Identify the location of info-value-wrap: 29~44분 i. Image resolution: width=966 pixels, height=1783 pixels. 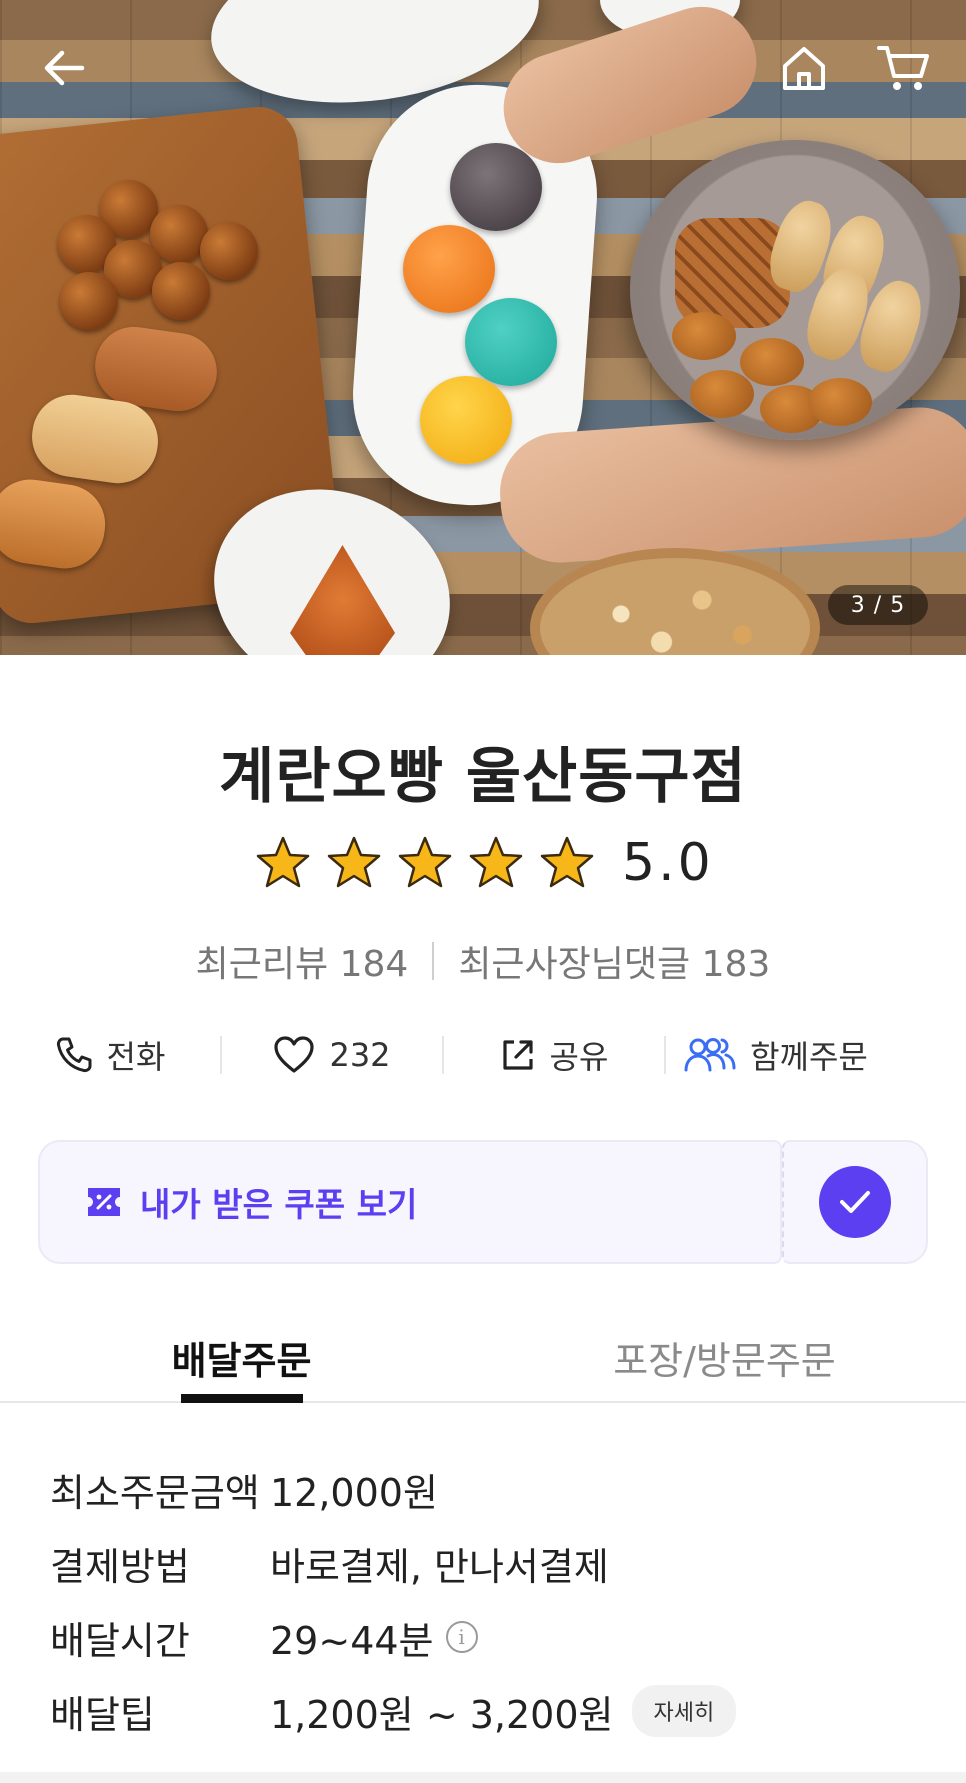
(374, 1637).